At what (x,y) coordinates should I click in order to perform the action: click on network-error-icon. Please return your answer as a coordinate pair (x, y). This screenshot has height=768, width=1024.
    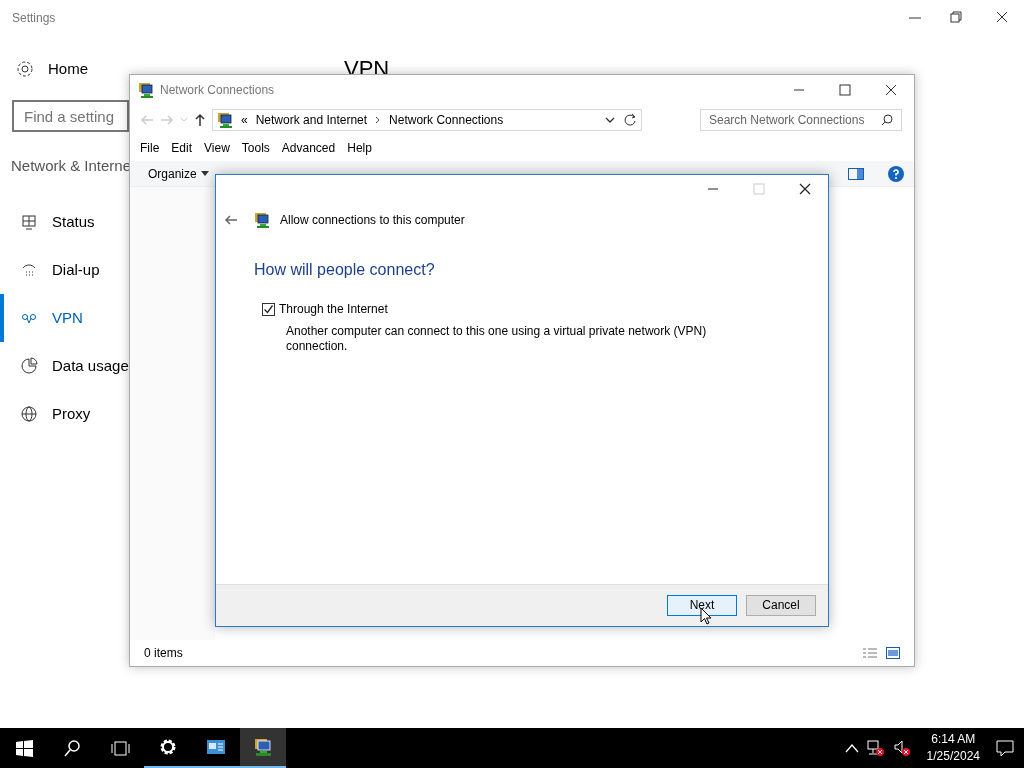
    Looking at the image, I should click on (875, 748).